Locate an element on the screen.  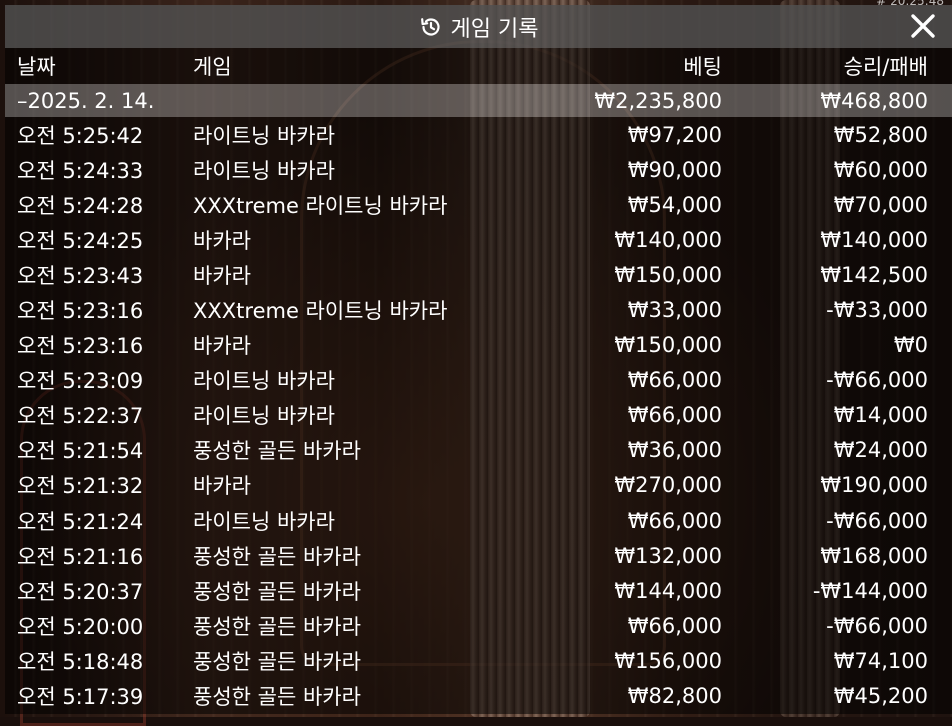
row-time: 오전 5:17:39 is located at coordinates (80, 697).